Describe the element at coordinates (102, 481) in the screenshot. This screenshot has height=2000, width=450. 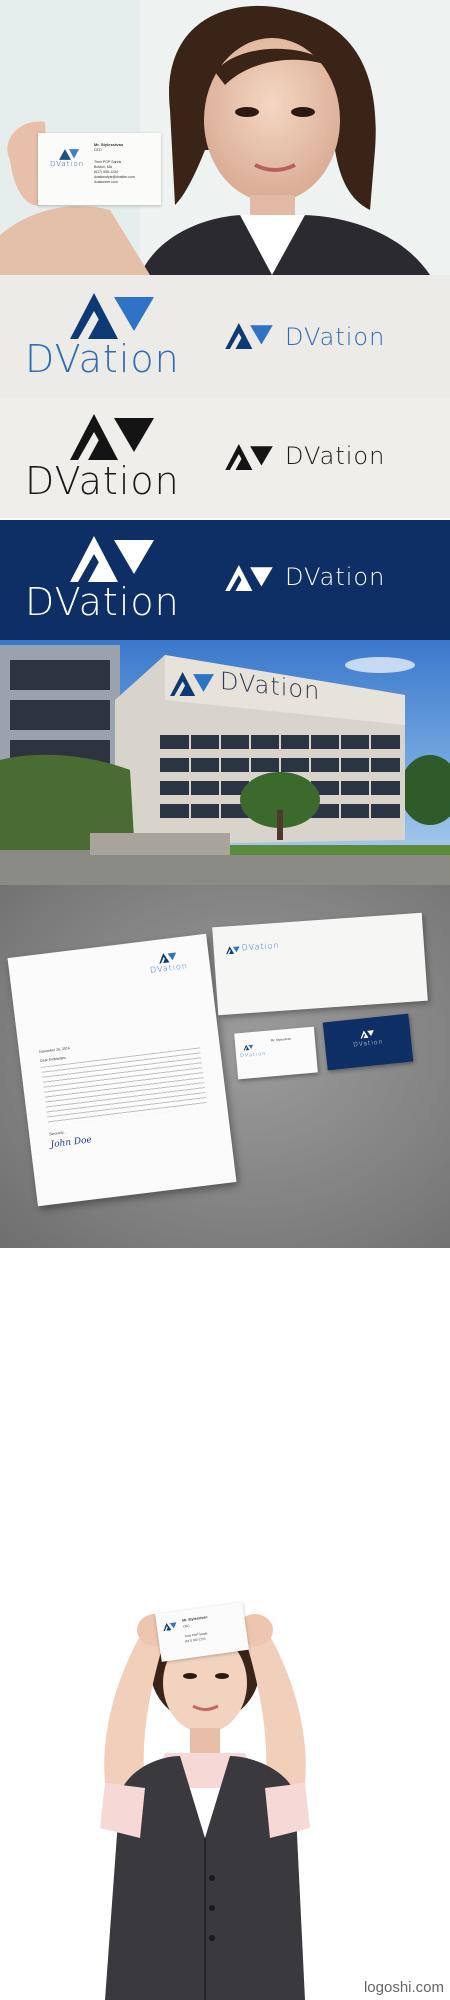
I see `wordmark-large-black: DVation` at that location.